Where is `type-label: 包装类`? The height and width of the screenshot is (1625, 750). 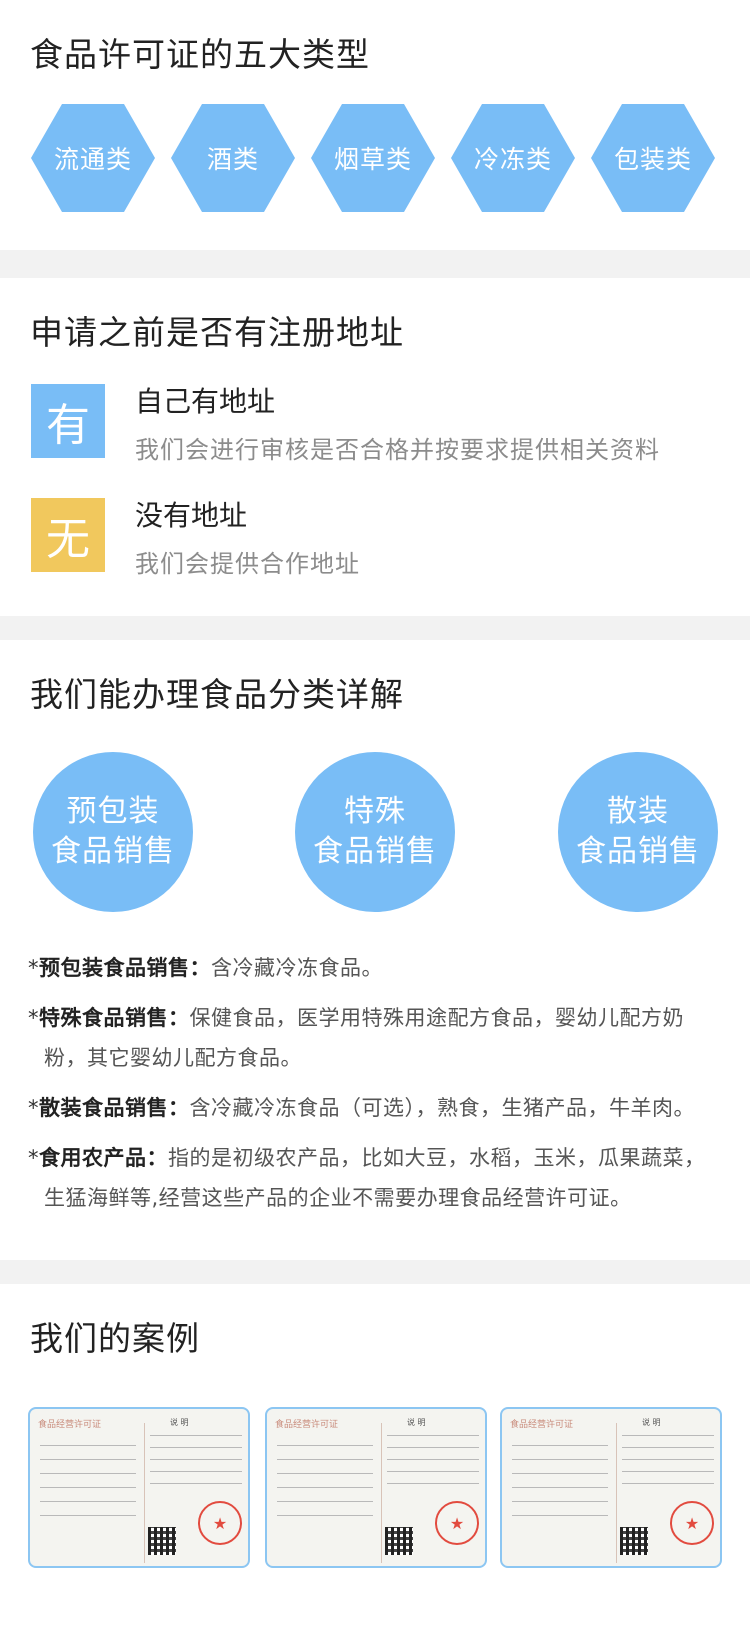
type-label: 包装类 is located at coordinates (652, 159).